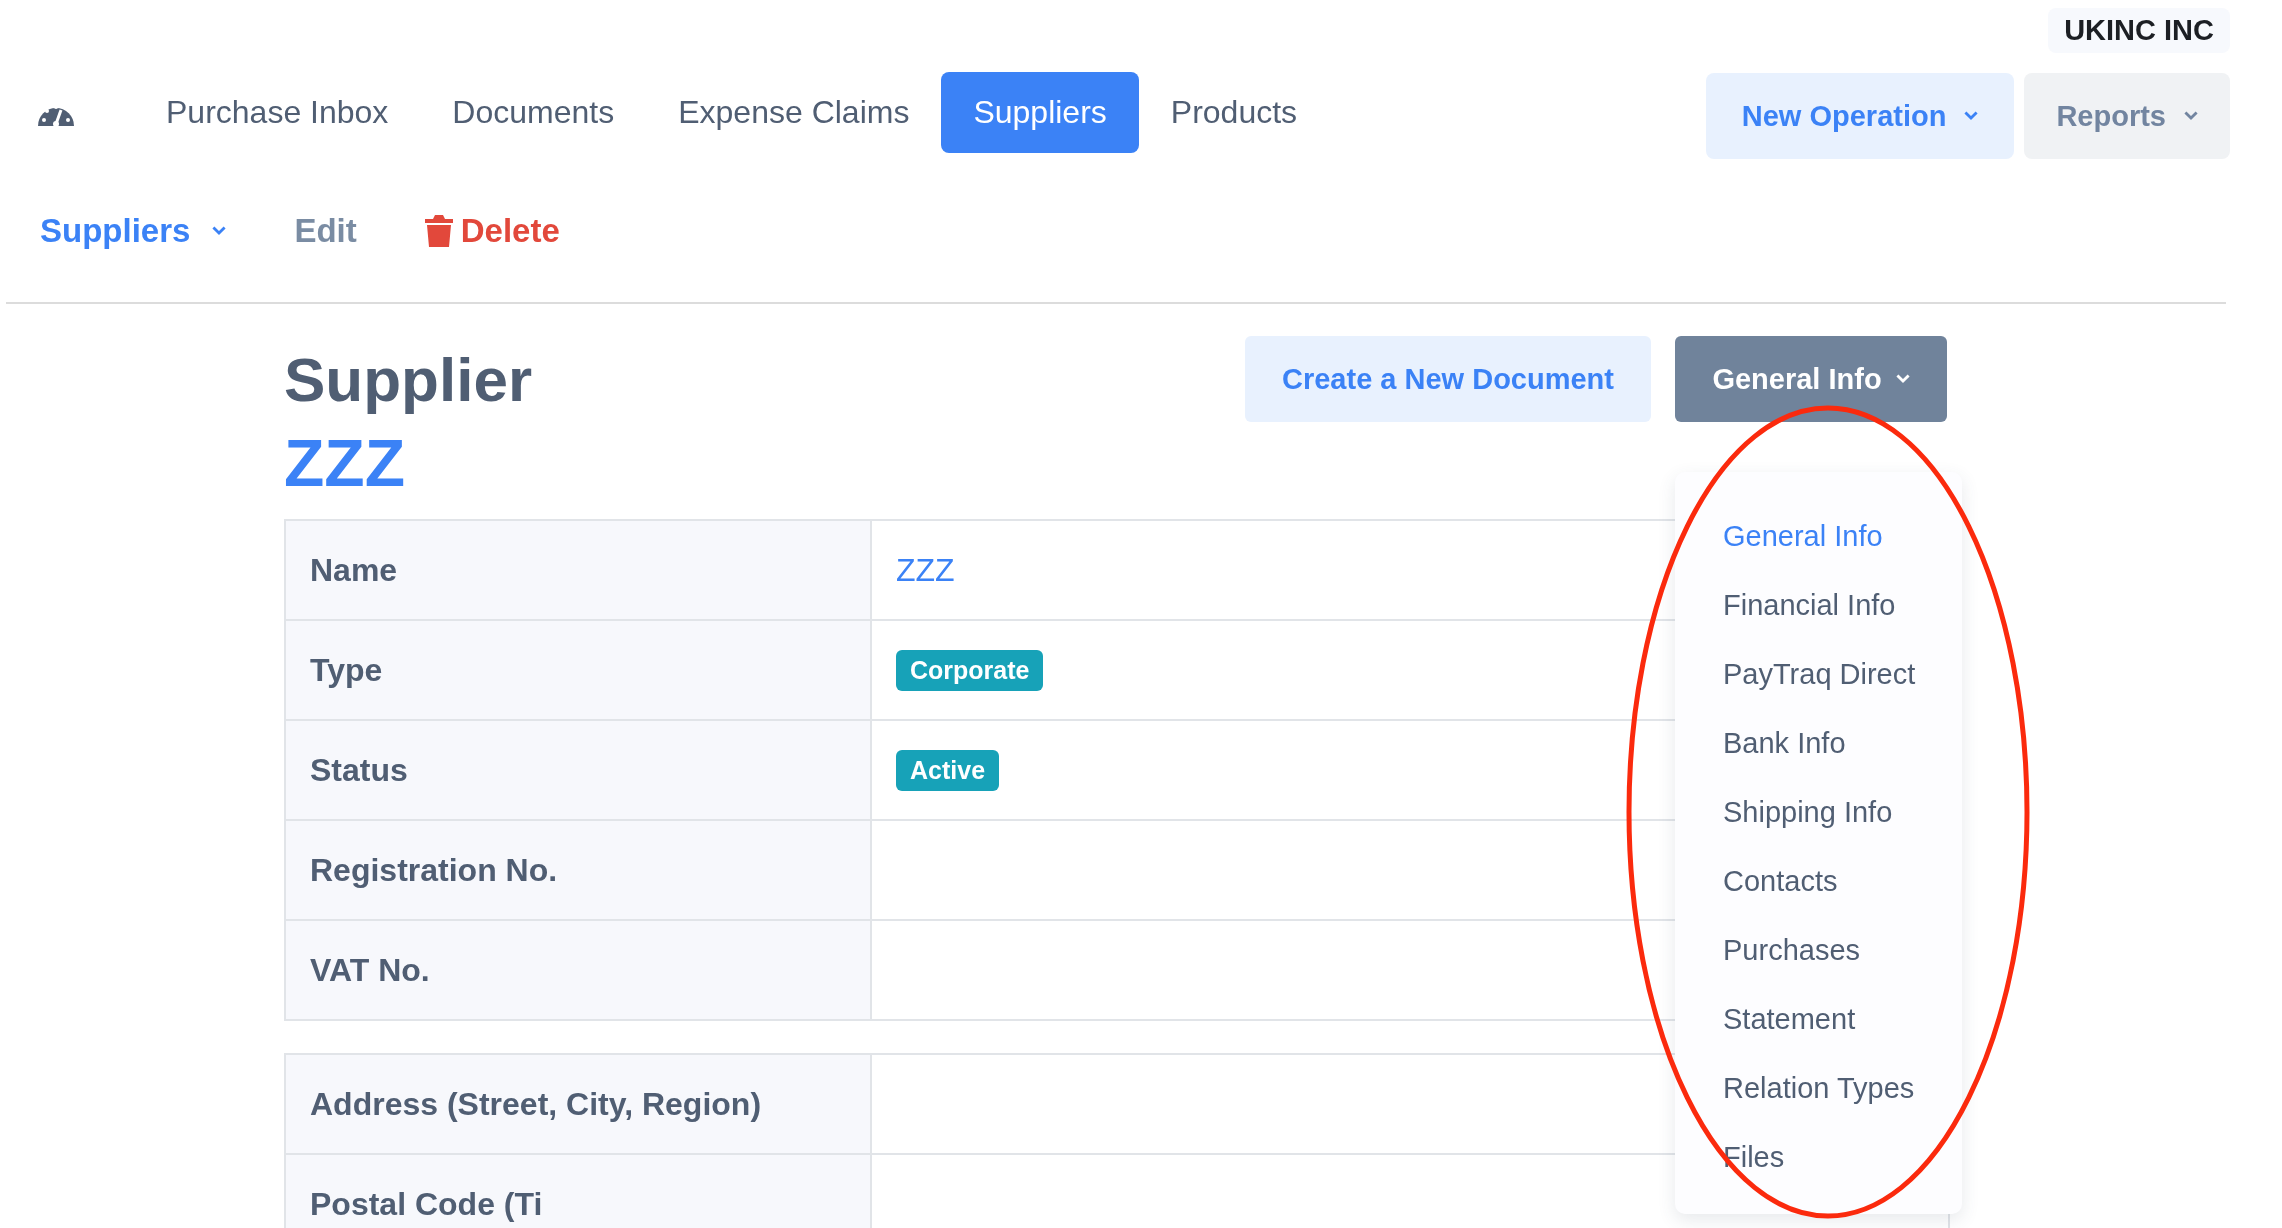 This screenshot has height=1228, width=2282. What do you see at coordinates (1795, 1088) in the screenshot?
I see `menu-item: Relation Types` at bounding box center [1795, 1088].